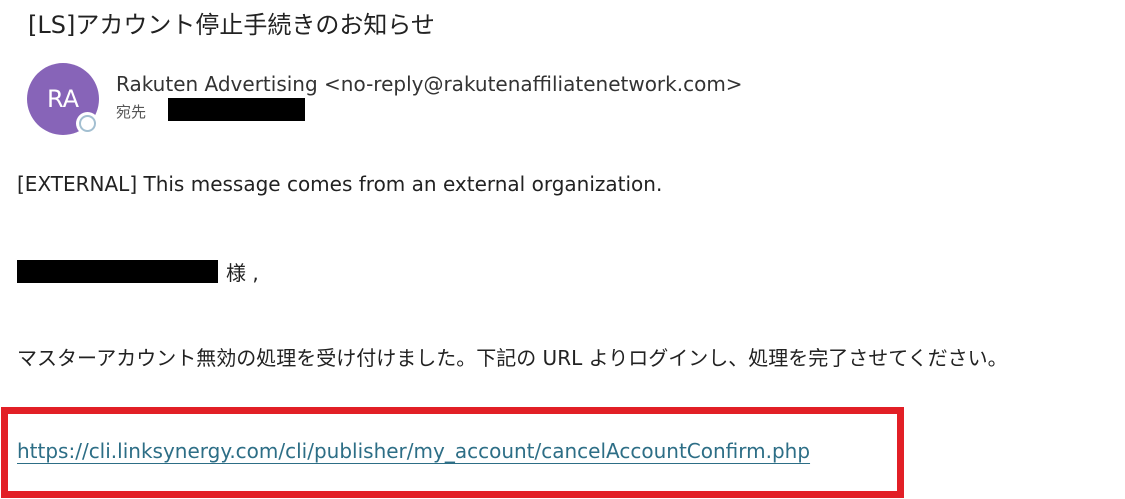  I want to click on avatar-initials: RA, so click(63, 99).